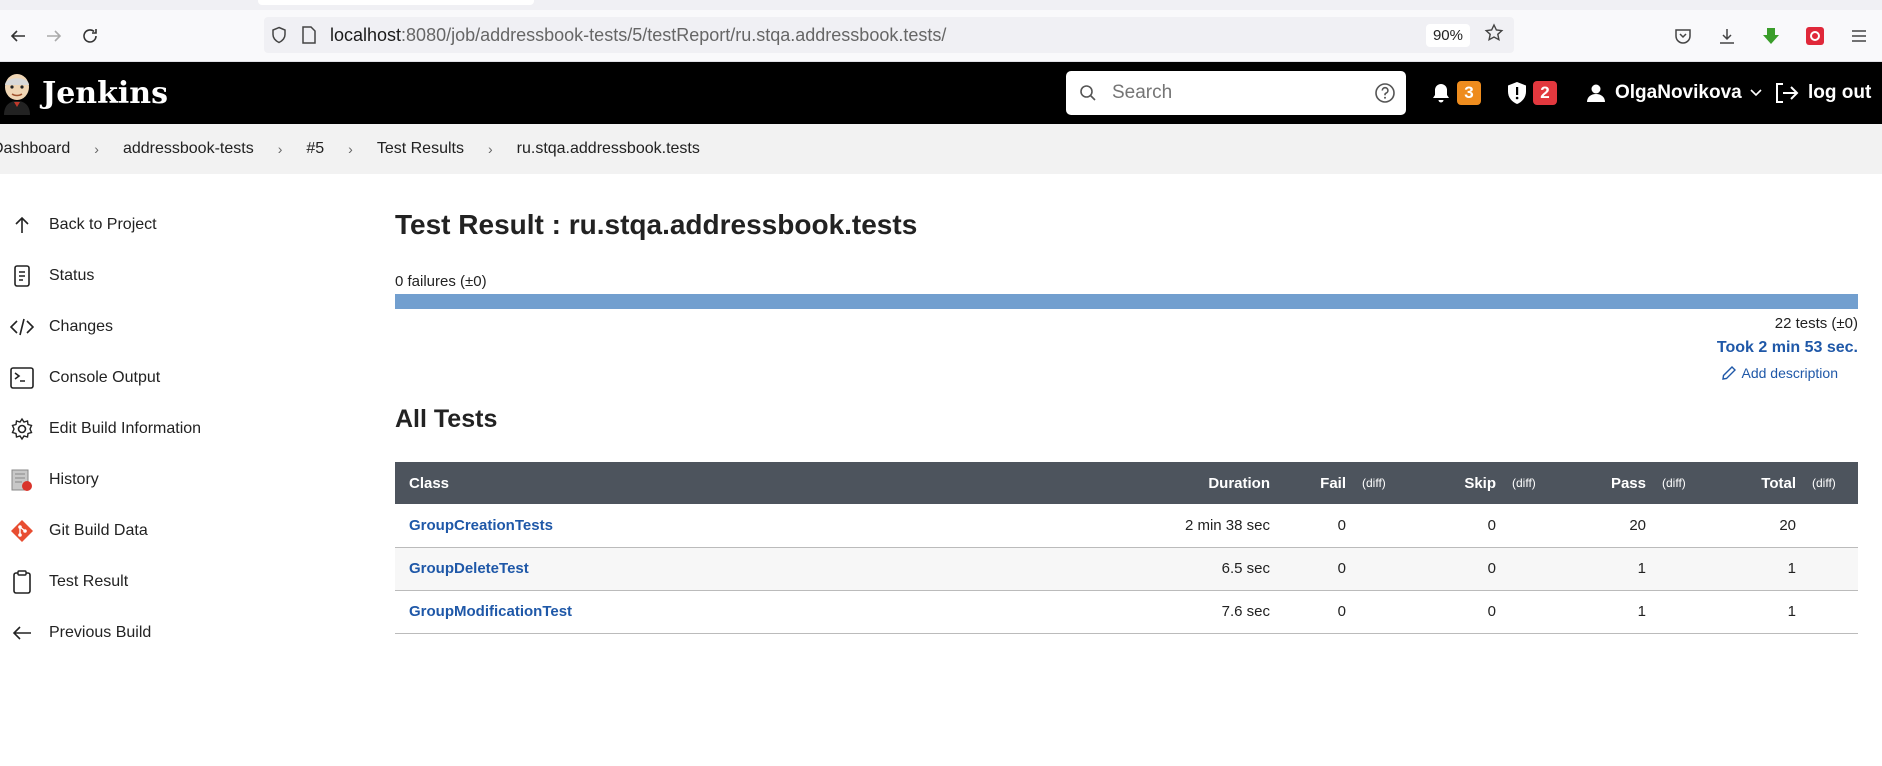 This screenshot has height=766, width=1882. I want to click on breadcrumb-package: ru.stqa.addressbook.tests, so click(608, 149).